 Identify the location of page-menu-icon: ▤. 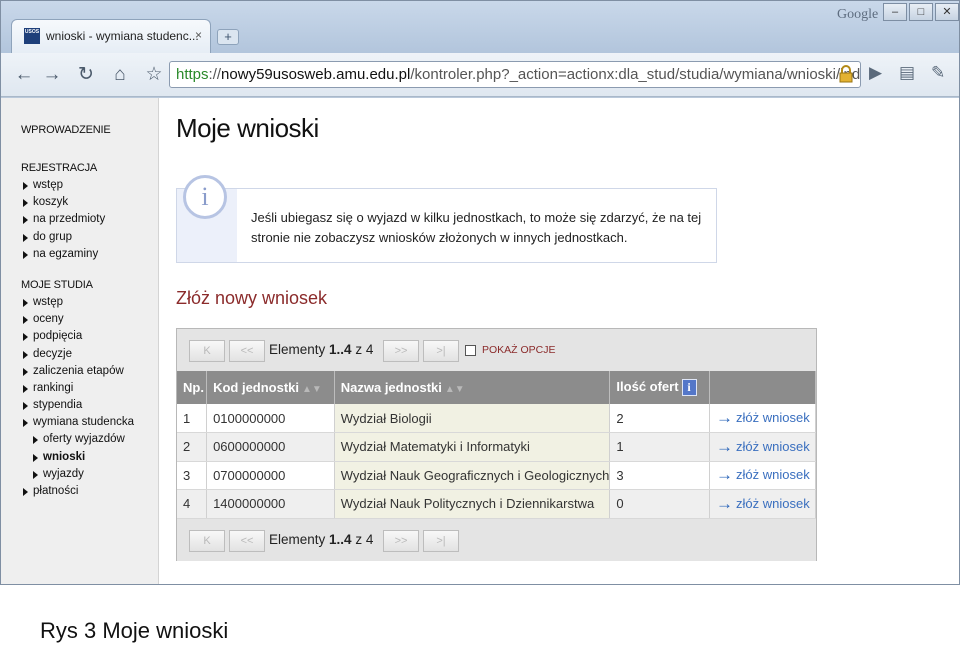
(907, 73).